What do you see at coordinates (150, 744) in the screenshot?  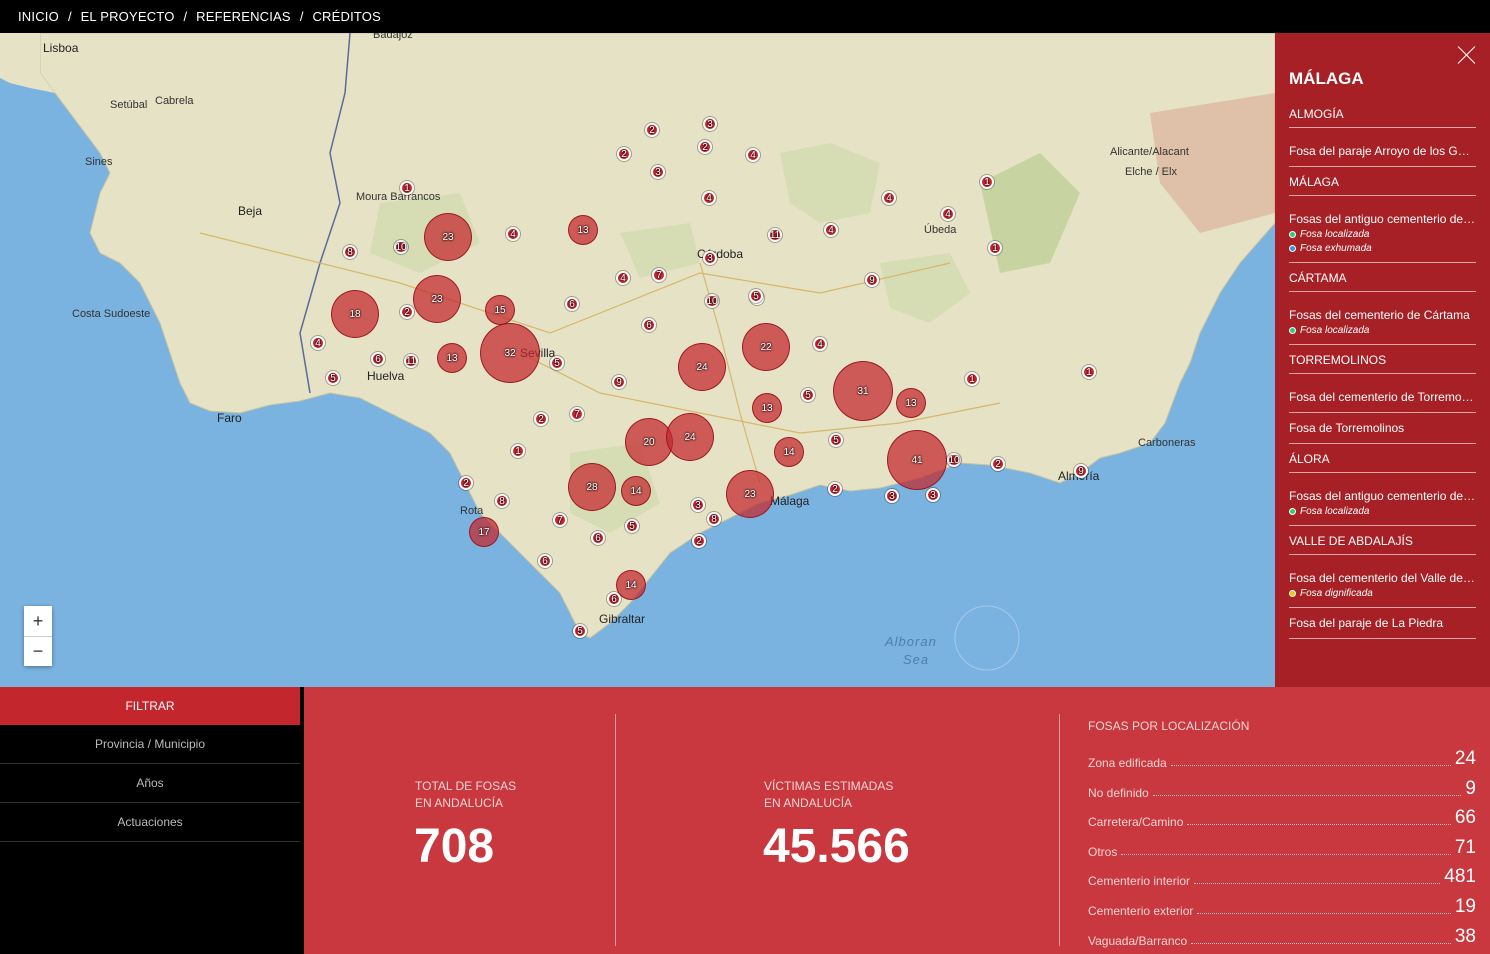 I see `filter-provincia-municipio: Provincia / Municipio` at bounding box center [150, 744].